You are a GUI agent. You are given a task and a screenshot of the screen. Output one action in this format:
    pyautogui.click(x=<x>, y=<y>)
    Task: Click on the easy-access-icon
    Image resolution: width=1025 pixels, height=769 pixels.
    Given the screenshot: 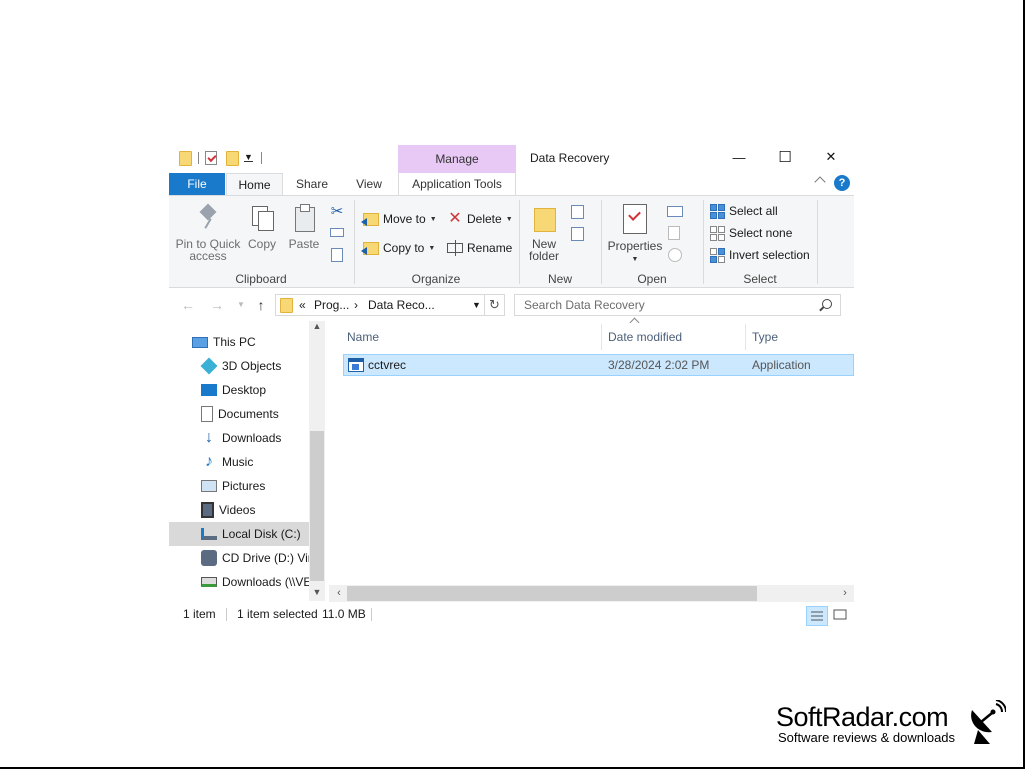 What is the action you would take?
    pyautogui.click(x=577, y=234)
    